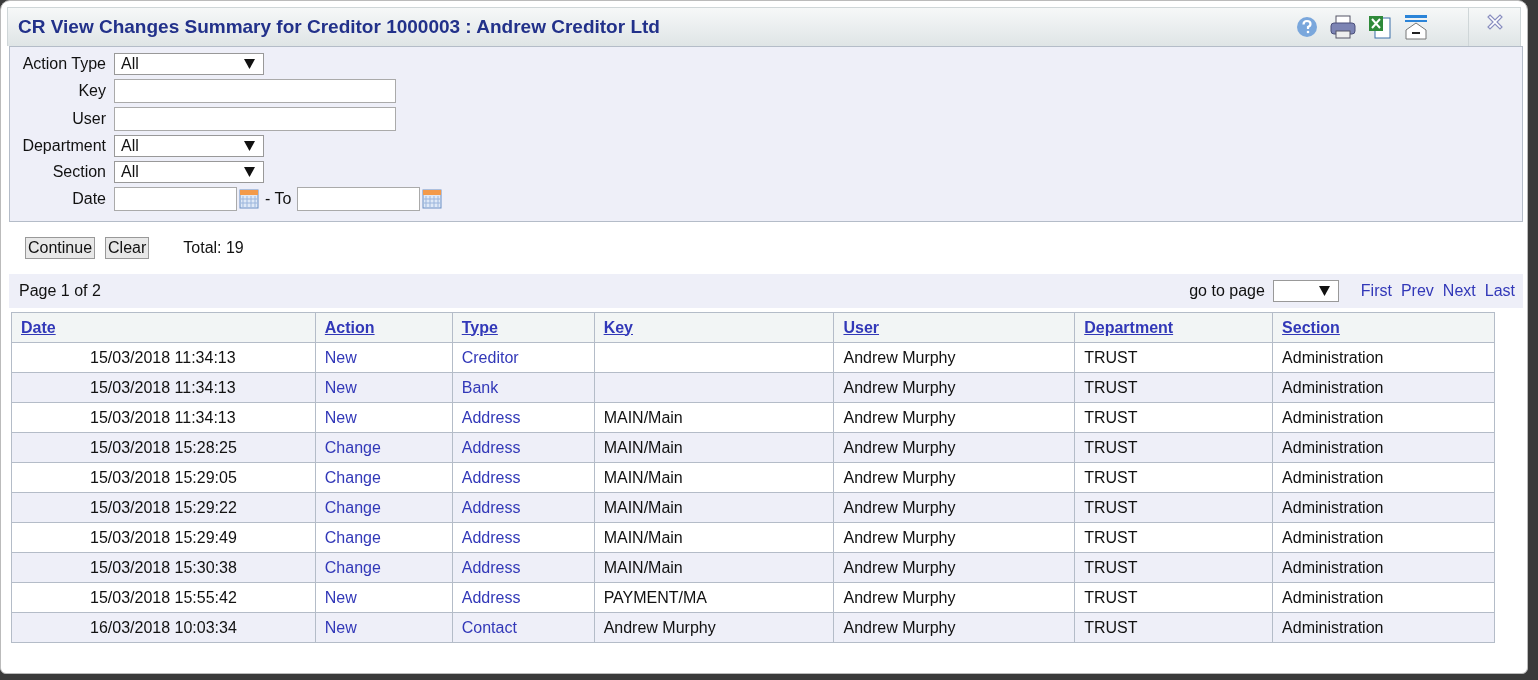 The height and width of the screenshot is (680, 1538). Describe the element at coordinates (60, 248) in the screenshot. I see `form-button: Continue` at that location.